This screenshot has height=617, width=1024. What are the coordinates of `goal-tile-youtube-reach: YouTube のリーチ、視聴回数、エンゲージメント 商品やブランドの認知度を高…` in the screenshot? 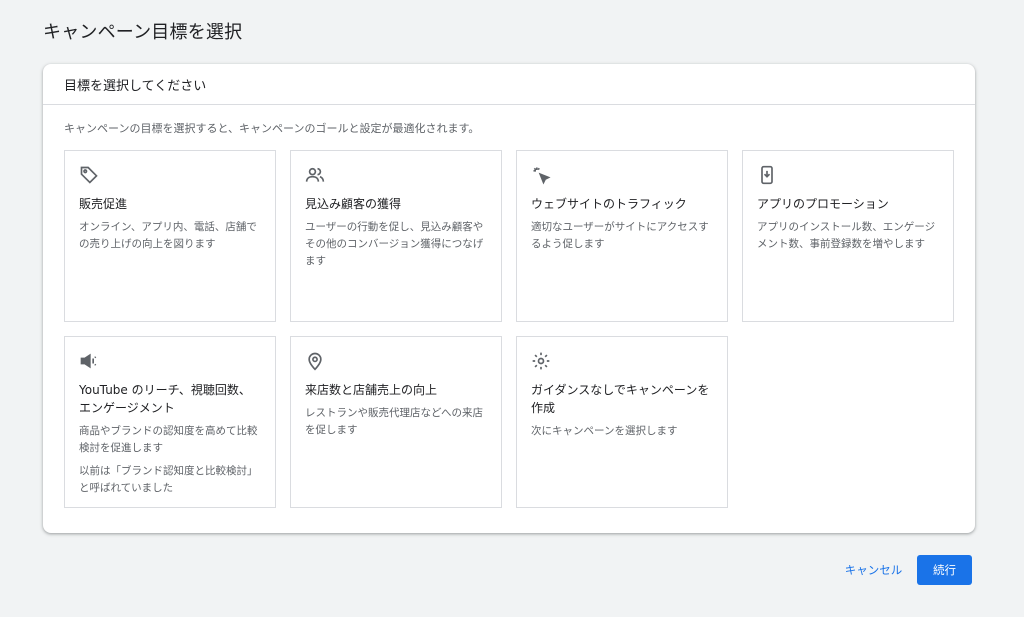 It's located at (170, 422).